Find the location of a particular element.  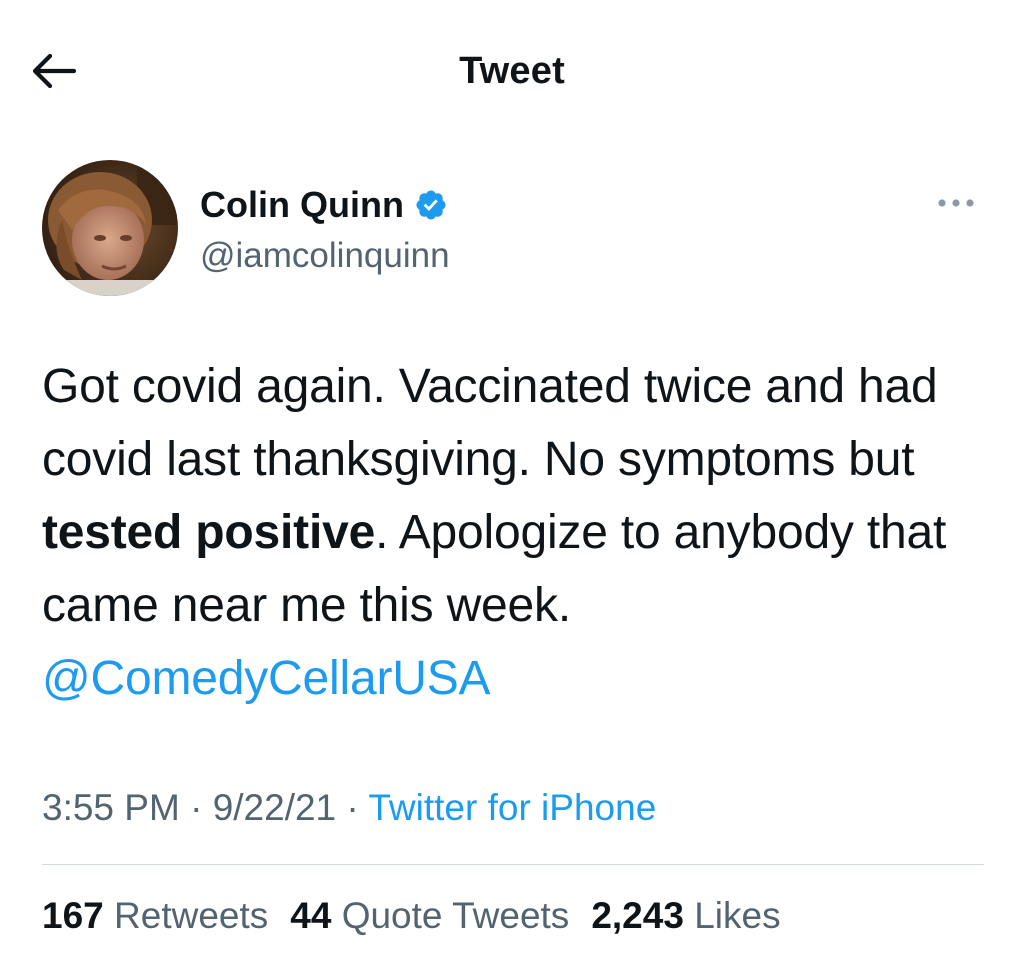

tweet-meta: 3:55 PM · 9/22/21 · Twitter for iPhone is located at coordinates (349, 808).